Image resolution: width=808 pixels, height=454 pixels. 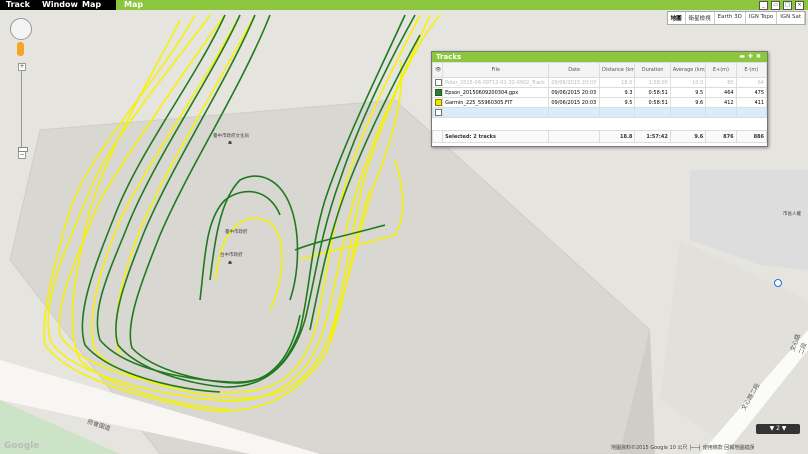 I want to click on map-type-selector: 地圖 衛星檢視 Earth 3D IGN Topo IGN Sat, so click(x=736, y=18).